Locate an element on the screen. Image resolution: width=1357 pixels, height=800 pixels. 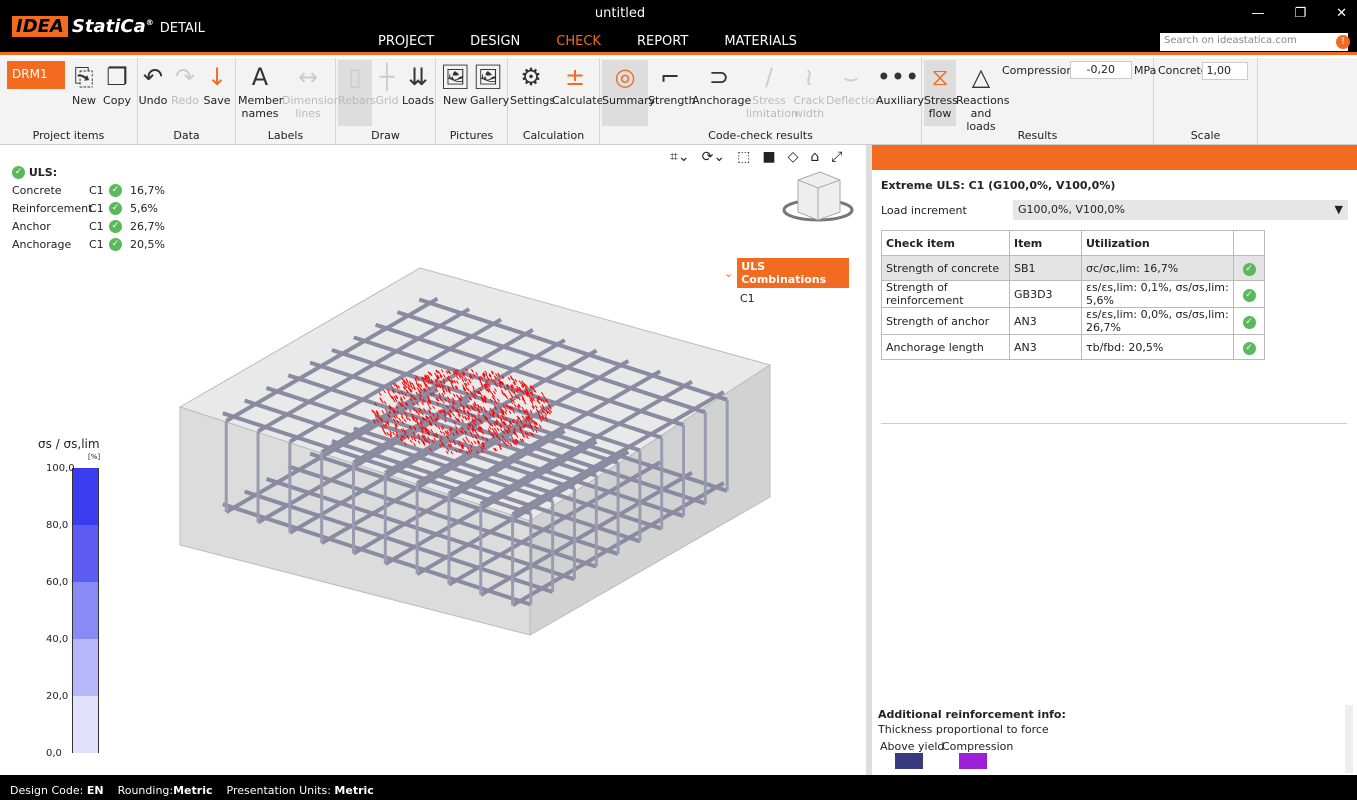
crack-width-button: Crack width is located at coordinates (809, 107).